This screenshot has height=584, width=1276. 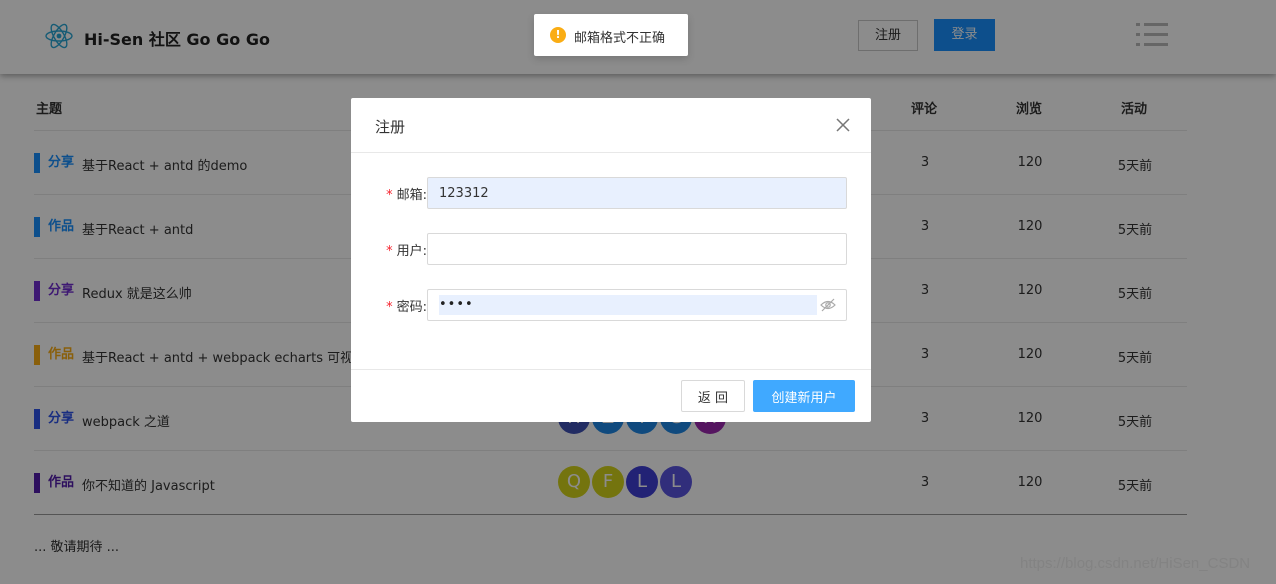 I want to click on password-field: ••••, so click(x=637, y=305).